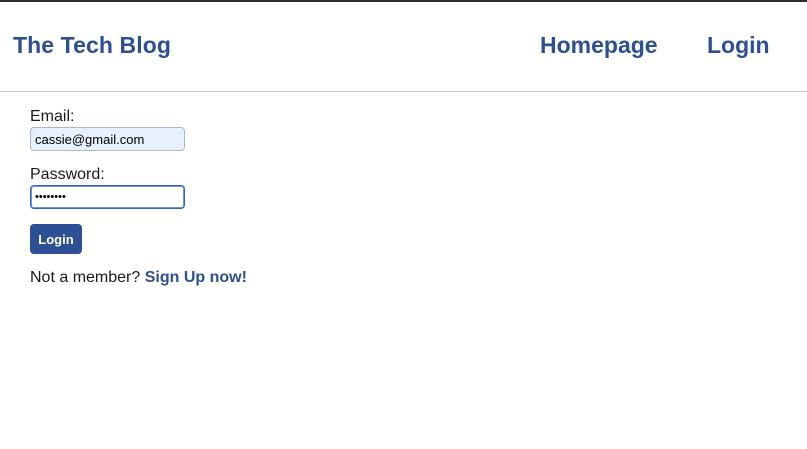  I want to click on brand-title: The Tech Blog, so click(92, 45).